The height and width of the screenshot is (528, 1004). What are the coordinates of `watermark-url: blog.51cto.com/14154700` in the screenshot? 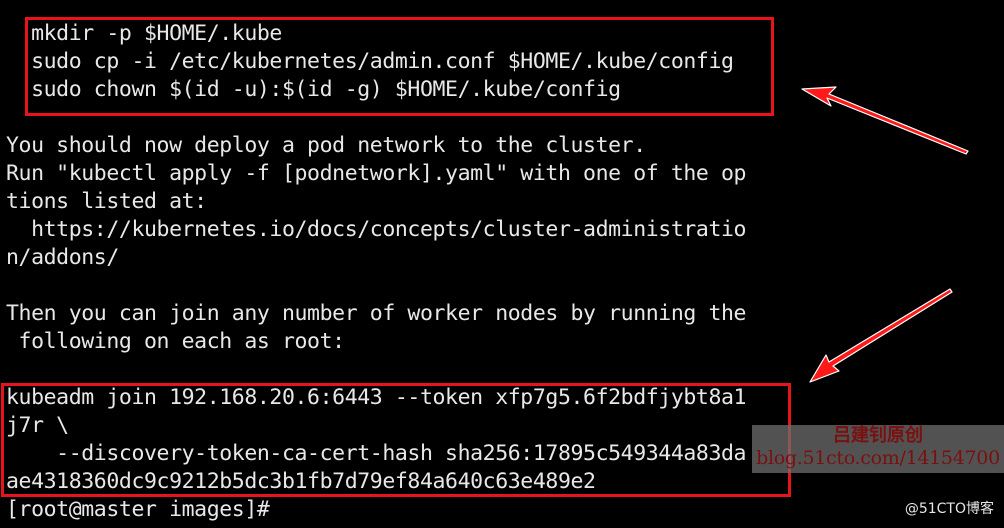 It's located at (878, 458).